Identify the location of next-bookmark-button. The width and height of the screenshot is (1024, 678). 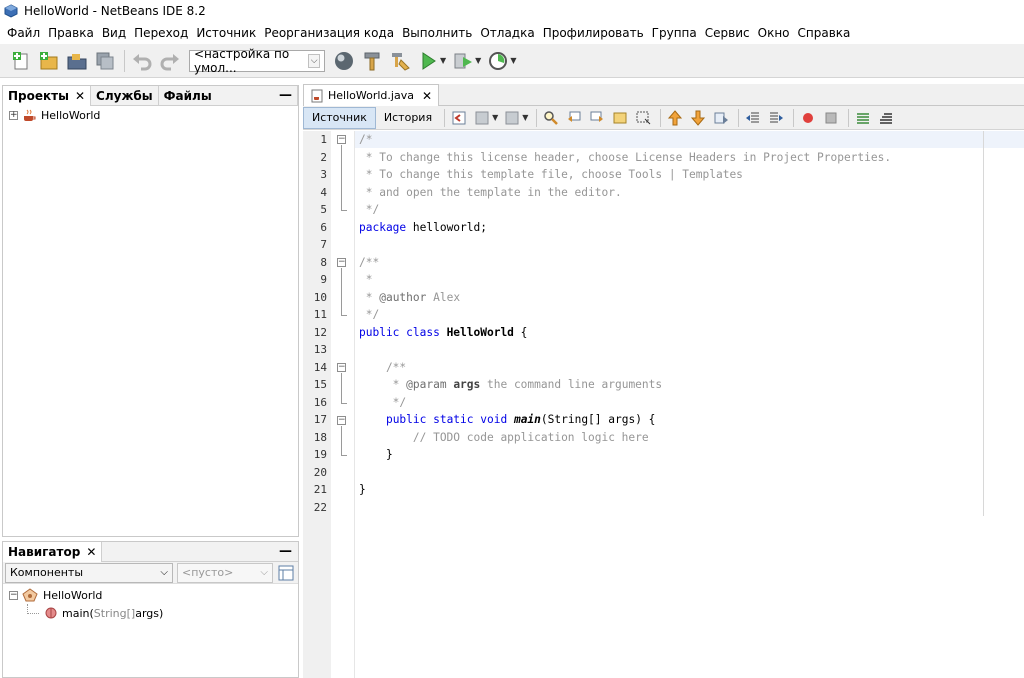
(698, 118).